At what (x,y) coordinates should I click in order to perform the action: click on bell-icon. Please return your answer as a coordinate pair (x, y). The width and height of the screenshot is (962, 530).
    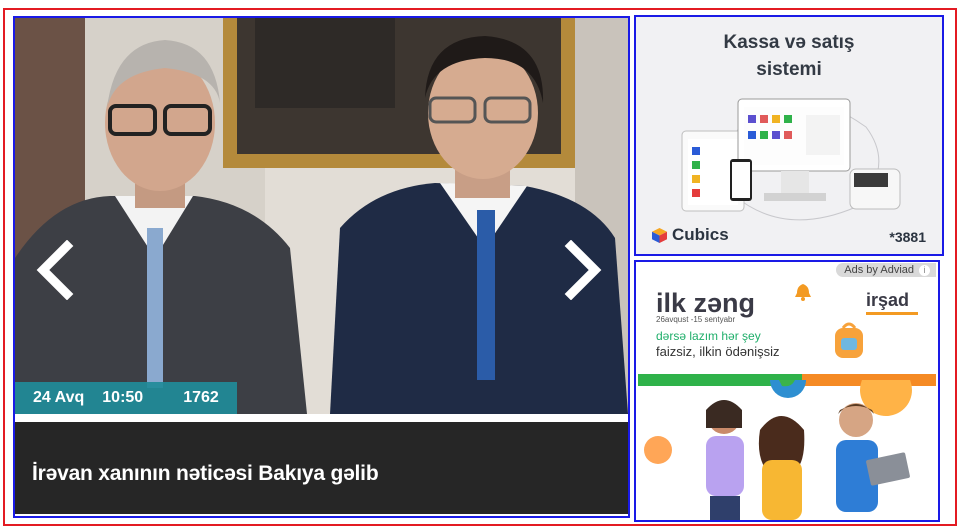
    Looking at the image, I should click on (803, 292).